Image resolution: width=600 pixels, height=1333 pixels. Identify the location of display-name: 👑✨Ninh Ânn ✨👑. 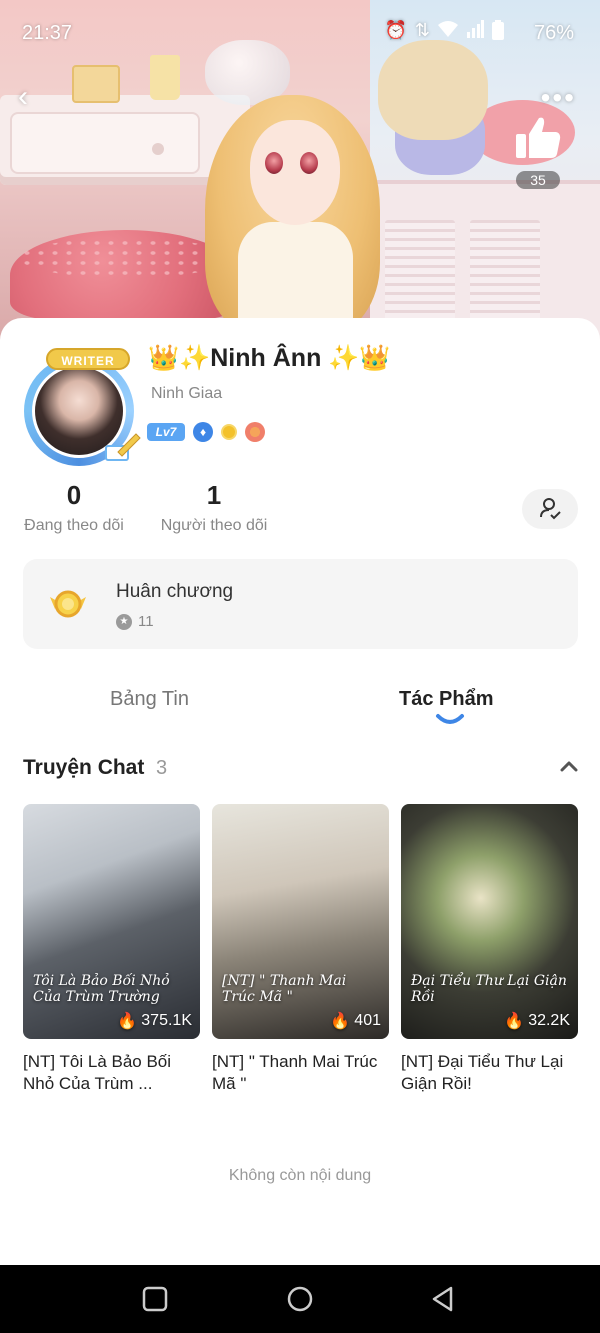
(269, 358).